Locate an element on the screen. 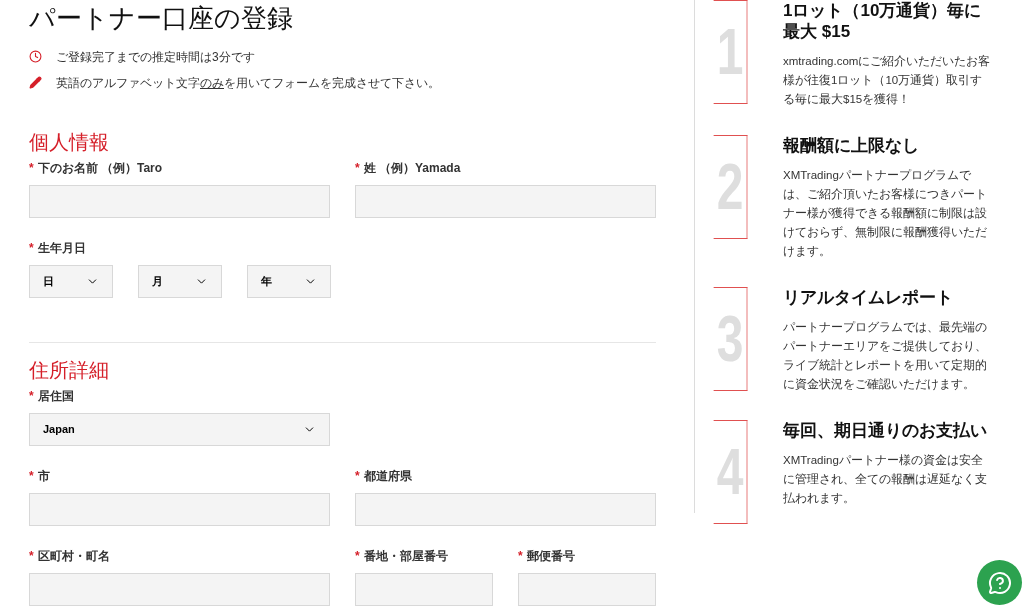  benefit-text: xmtrading.comにご紹介いただいたお客様が往復1ロット（10万通貨）取引する毎に最大$15を獲得！ is located at coordinates (887, 80).